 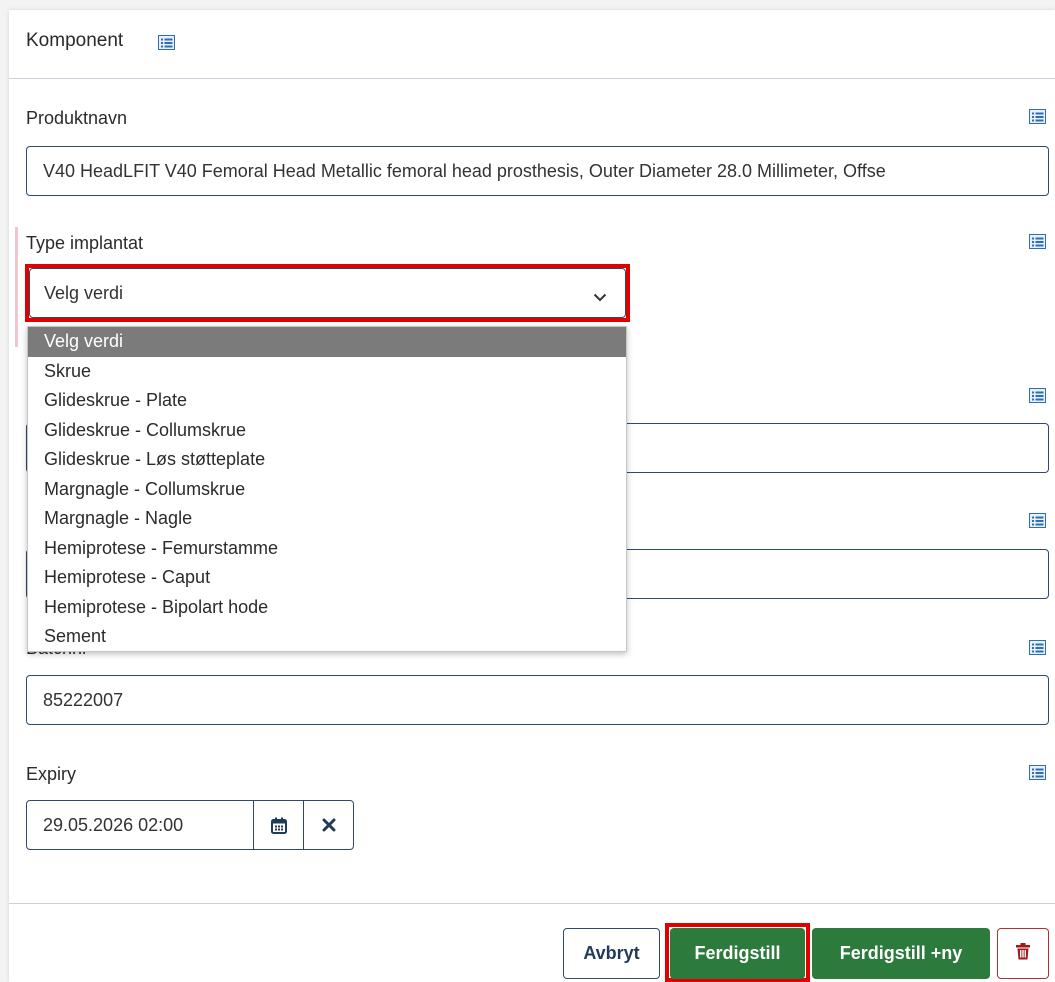 What do you see at coordinates (327, 578) in the screenshot?
I see `option-hemiprotese-caput: Hemiprotese - Caput` at bounding box center [327, 578].